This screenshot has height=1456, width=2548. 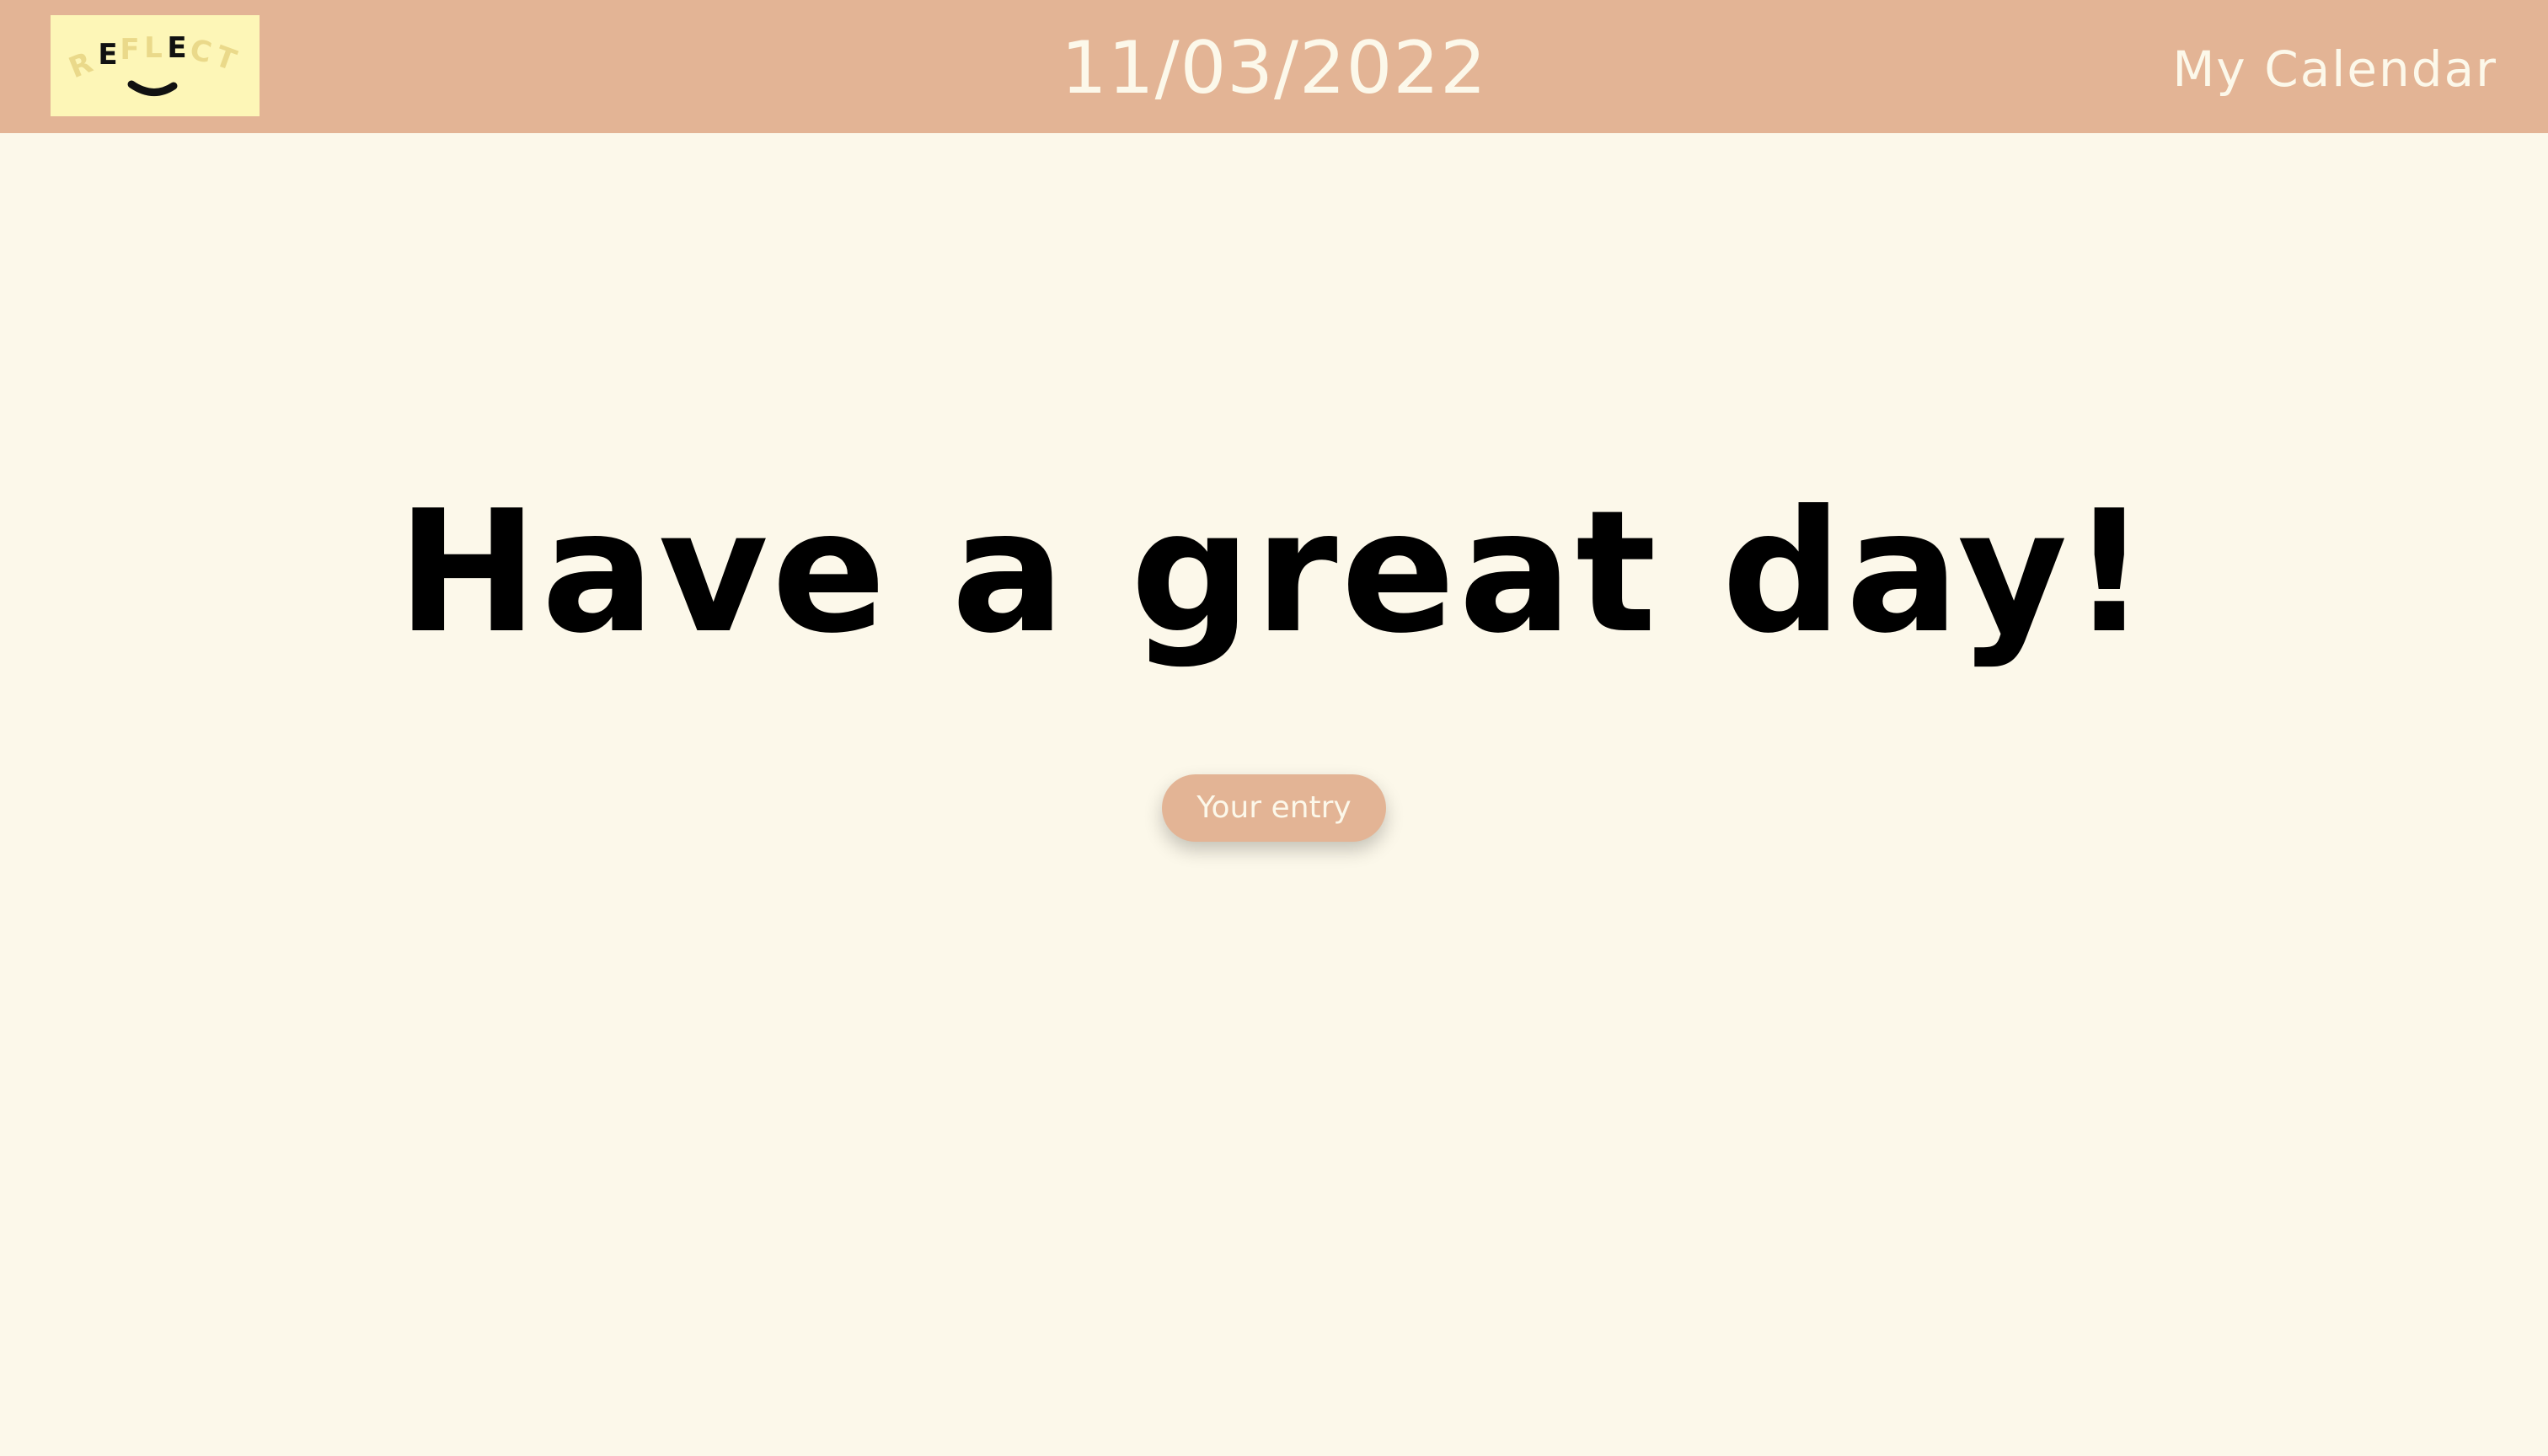 I want to click on svg-text: F, so click(x=129, y=50).